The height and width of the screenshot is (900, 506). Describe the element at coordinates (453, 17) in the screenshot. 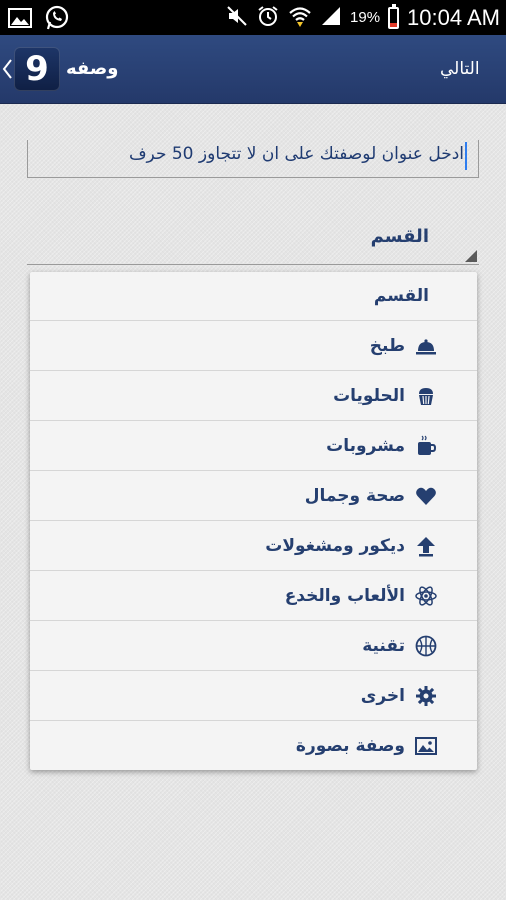

I see `clock: 10:04 AM` at that location.